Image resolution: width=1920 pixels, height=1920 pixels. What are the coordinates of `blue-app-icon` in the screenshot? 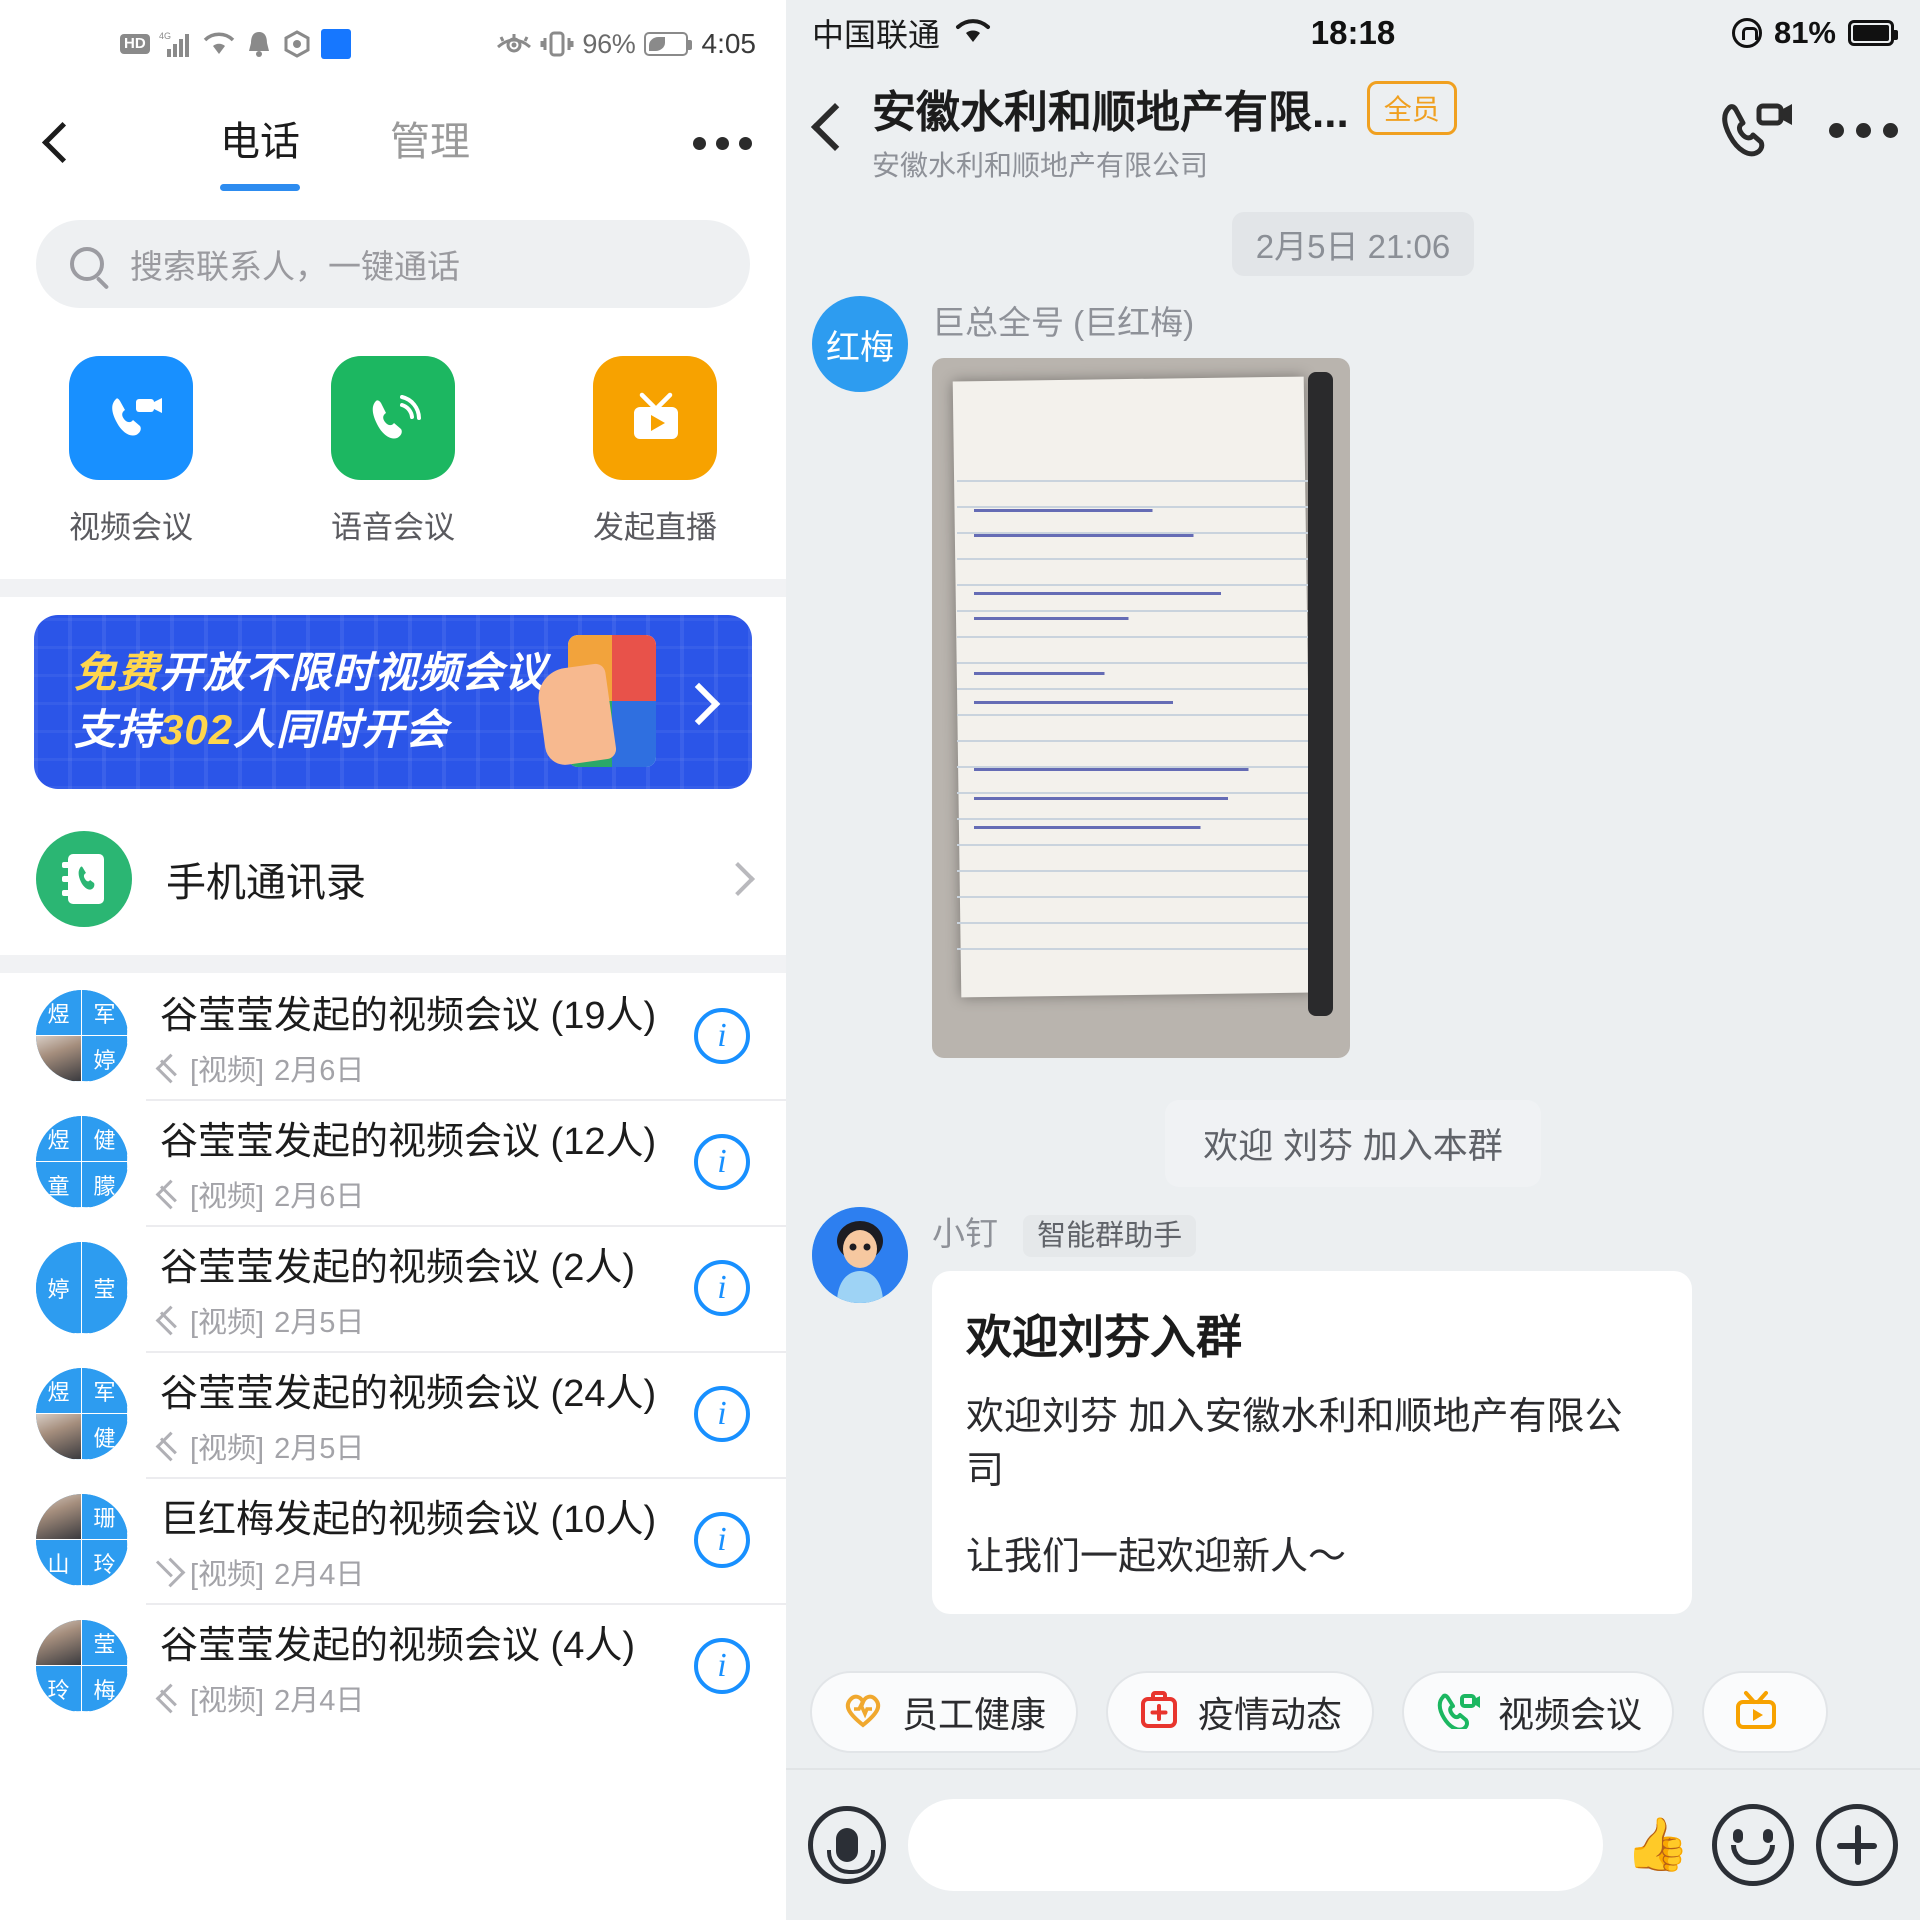 It's located at (335, 44).